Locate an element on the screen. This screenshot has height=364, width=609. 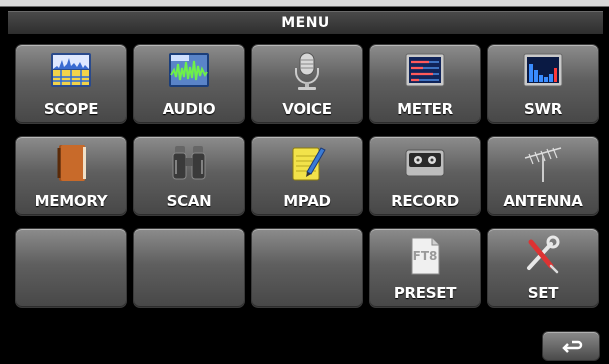
swr-icon is located at coordinates (543, 70).